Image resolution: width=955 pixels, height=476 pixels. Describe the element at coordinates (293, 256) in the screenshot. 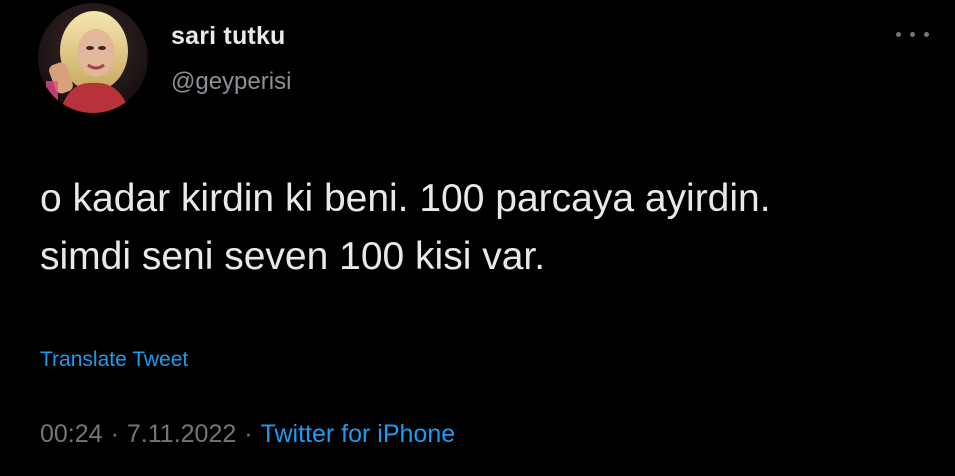

I see `tweet-text-line: simdi seni seven 100 kisi var.` at that location.